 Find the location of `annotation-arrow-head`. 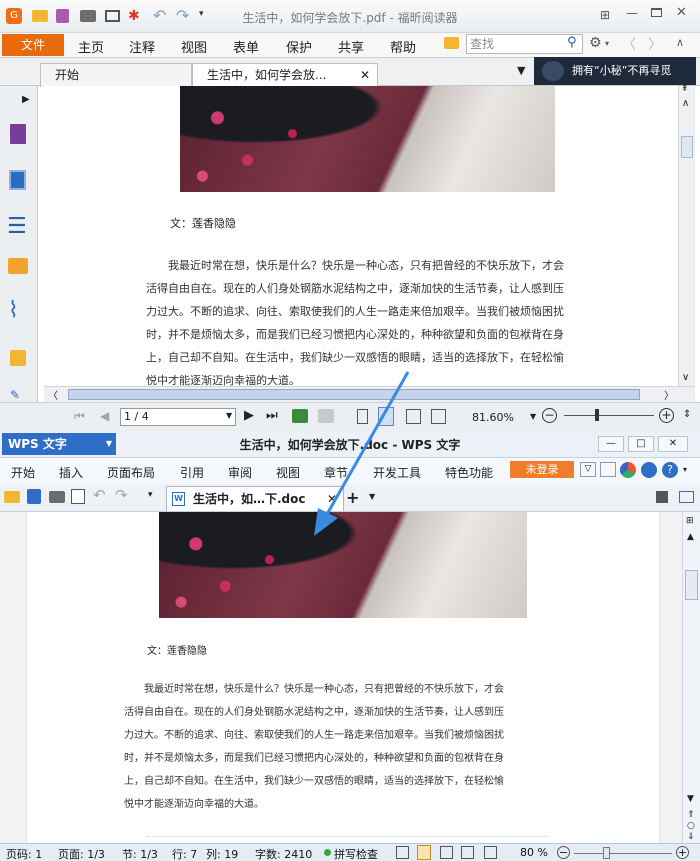

annotation-arrow-head is located at coordinates (326, 522).